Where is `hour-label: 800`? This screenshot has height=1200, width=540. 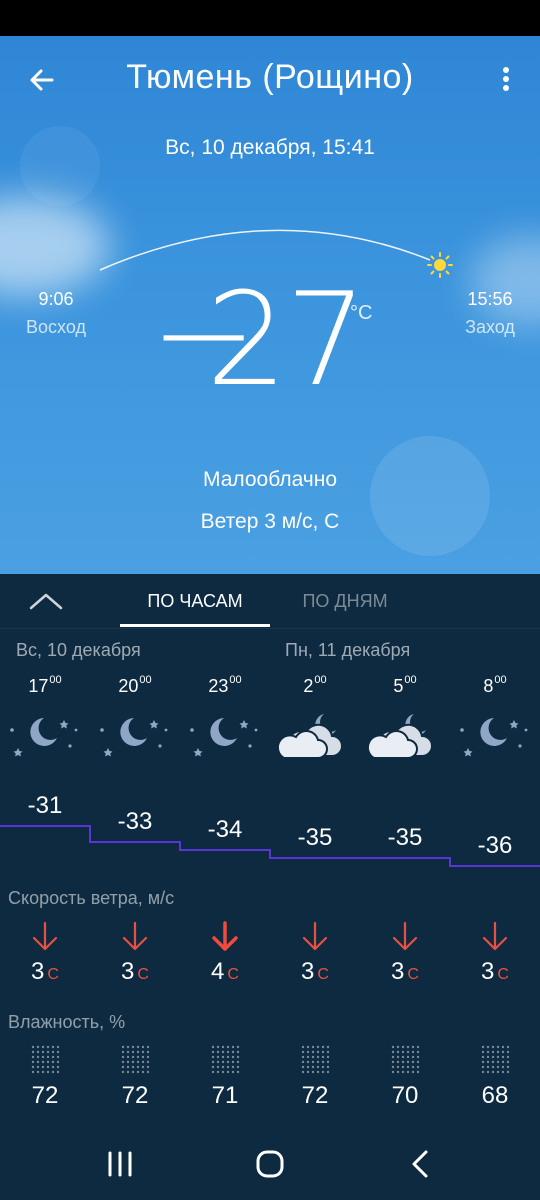 hour-label: 800 is located at coordinates (495, 685).